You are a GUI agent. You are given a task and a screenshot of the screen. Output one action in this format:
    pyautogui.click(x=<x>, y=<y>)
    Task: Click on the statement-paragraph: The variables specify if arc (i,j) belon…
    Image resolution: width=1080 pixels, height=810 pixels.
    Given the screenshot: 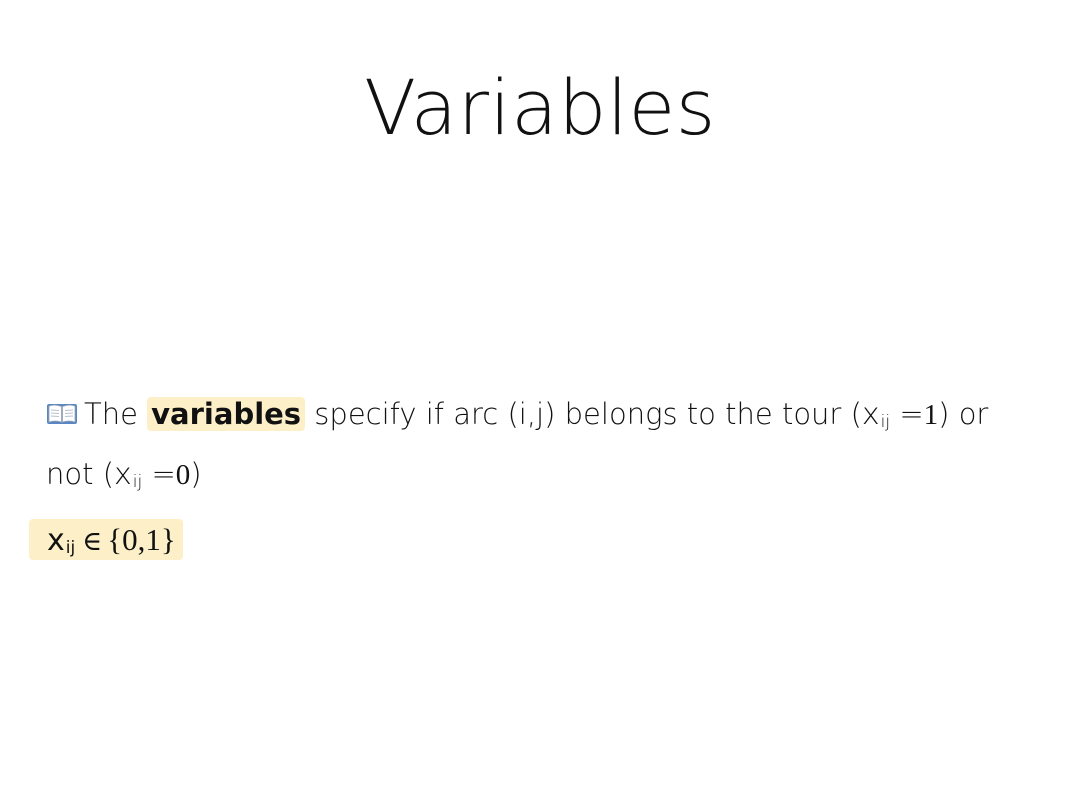 What is the action you would take?
    pyautogui.click(x=541, y=448)
    